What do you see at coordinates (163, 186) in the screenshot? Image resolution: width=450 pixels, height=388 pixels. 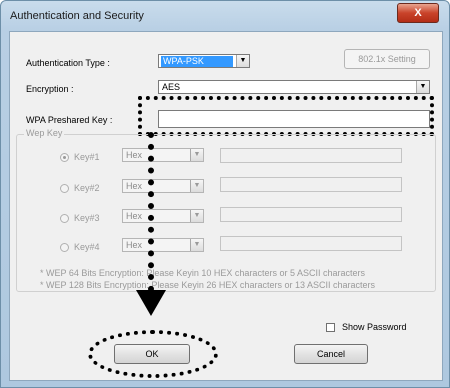 I see `key2-format-select: Hex ▼` at bounding box center [163, 186].